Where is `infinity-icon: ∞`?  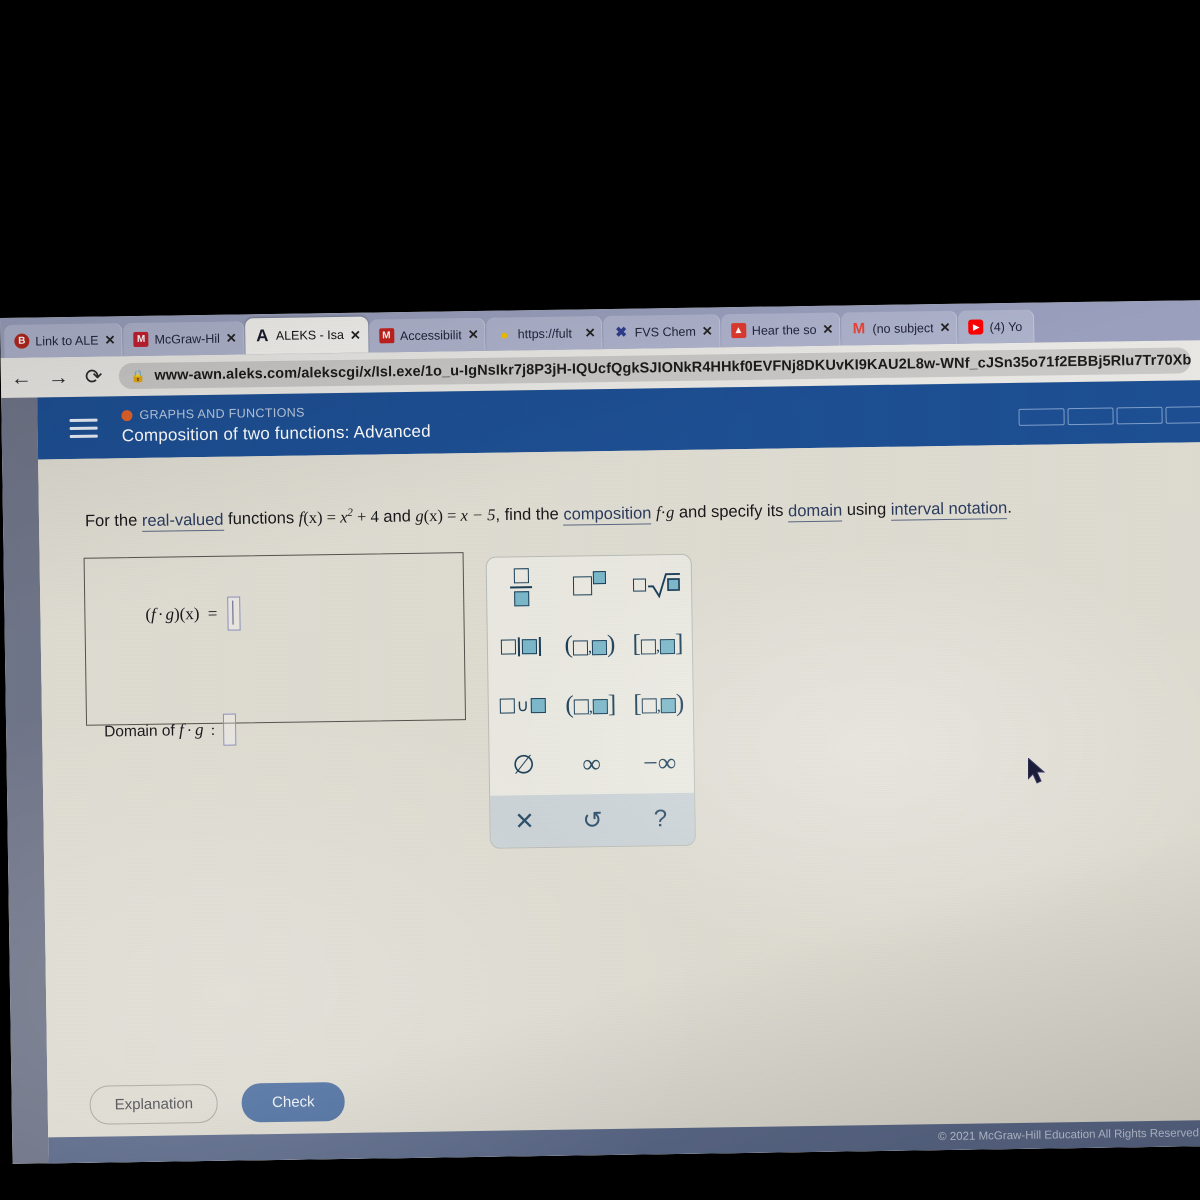
infinity-icon: ∞ is located at coordinates (592, 764).